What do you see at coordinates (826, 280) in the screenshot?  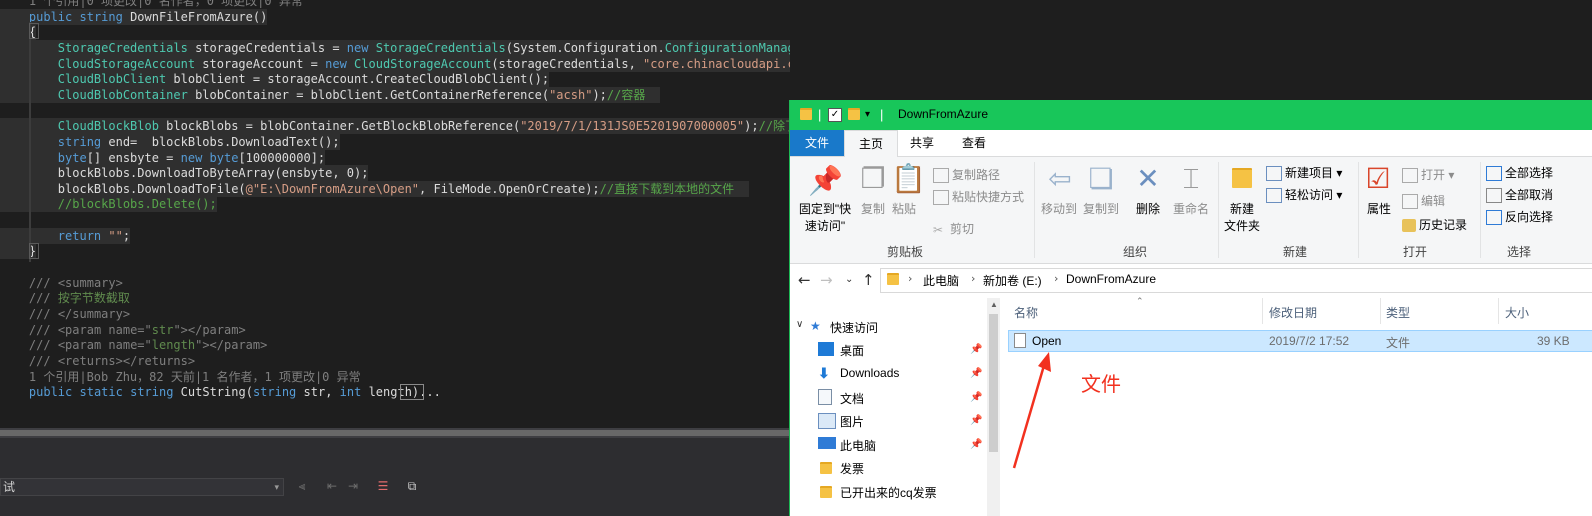 I see `forward-arrow-icon: →` at bounding box center [826, 280].